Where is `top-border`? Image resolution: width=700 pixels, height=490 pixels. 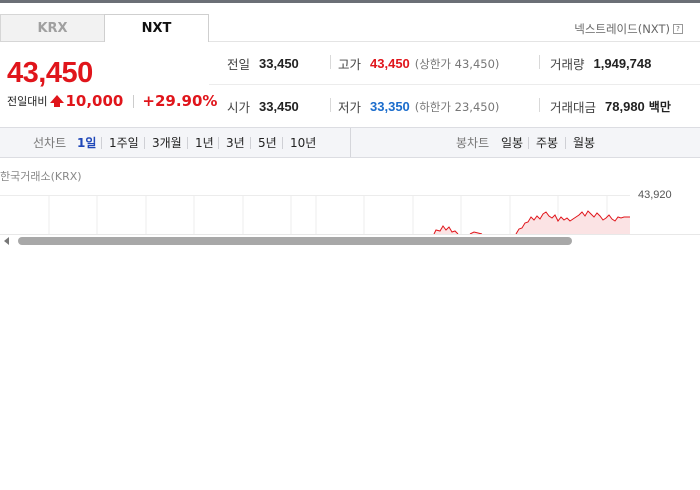 top-border is located at coordinates (350, 1).